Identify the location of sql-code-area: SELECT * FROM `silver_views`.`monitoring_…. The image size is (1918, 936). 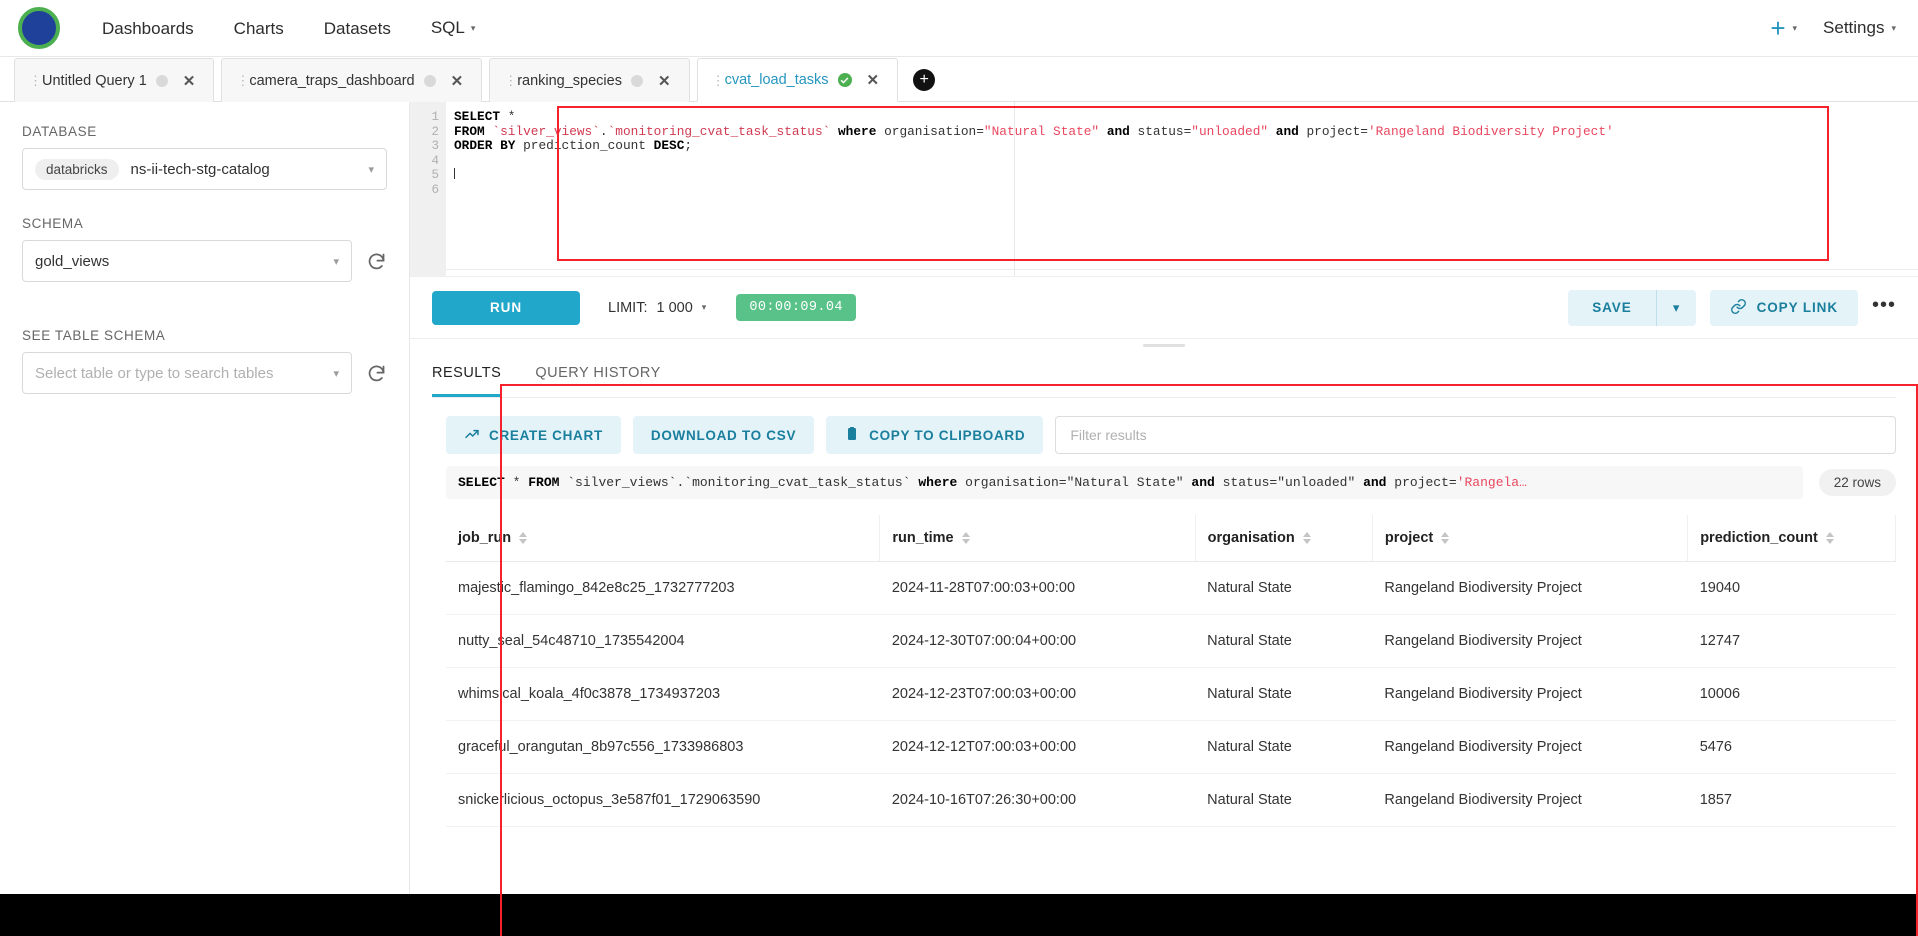
(1182, 189).